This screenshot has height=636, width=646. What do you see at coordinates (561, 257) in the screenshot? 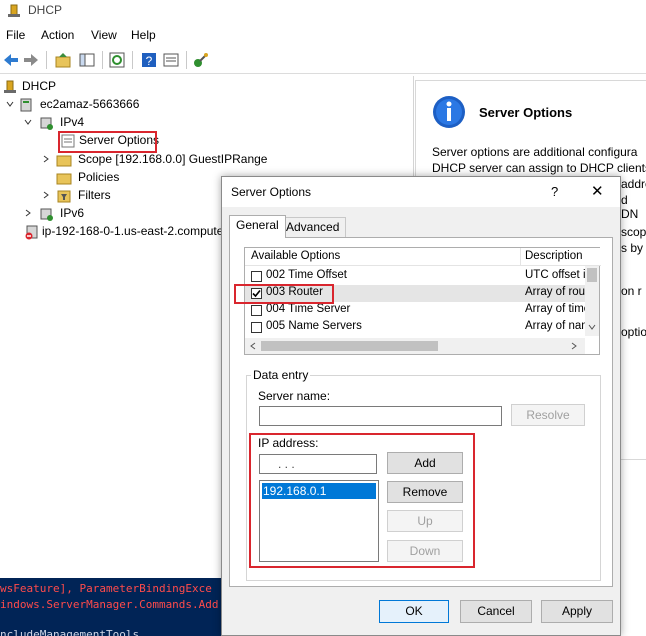
I see `column-header-description: Description` at bounding box center [561, 257].